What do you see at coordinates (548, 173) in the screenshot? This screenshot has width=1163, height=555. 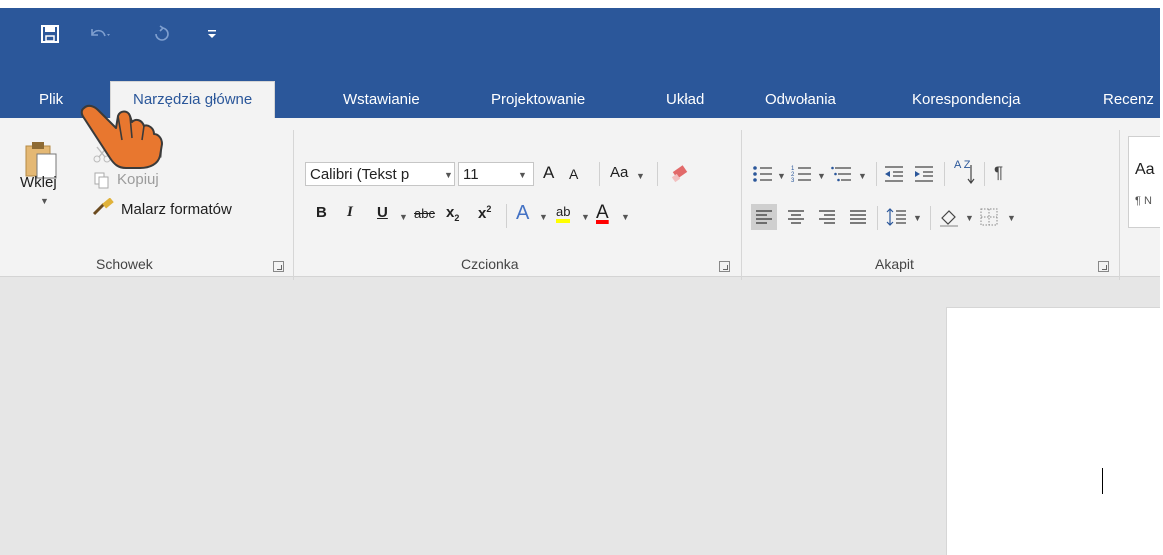 I see `grow-font-button: A` at bounding box center [548, 173].